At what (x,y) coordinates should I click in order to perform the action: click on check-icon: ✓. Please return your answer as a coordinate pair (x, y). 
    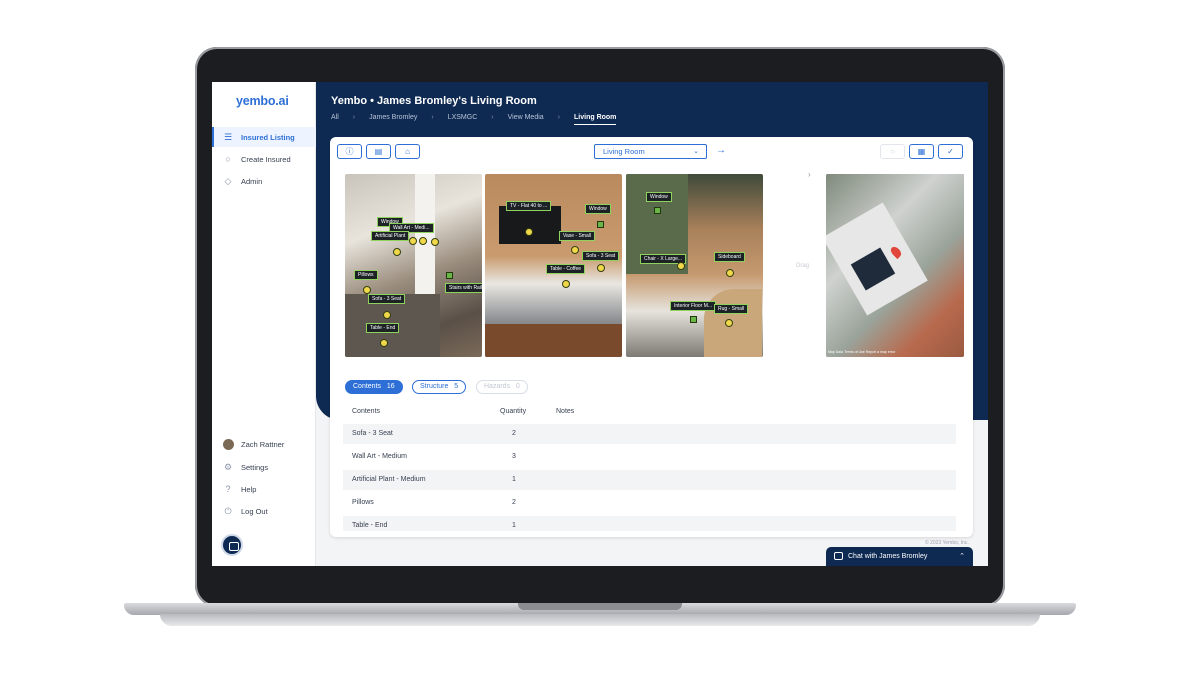
    Looking at the image, I should click on (950, 151).